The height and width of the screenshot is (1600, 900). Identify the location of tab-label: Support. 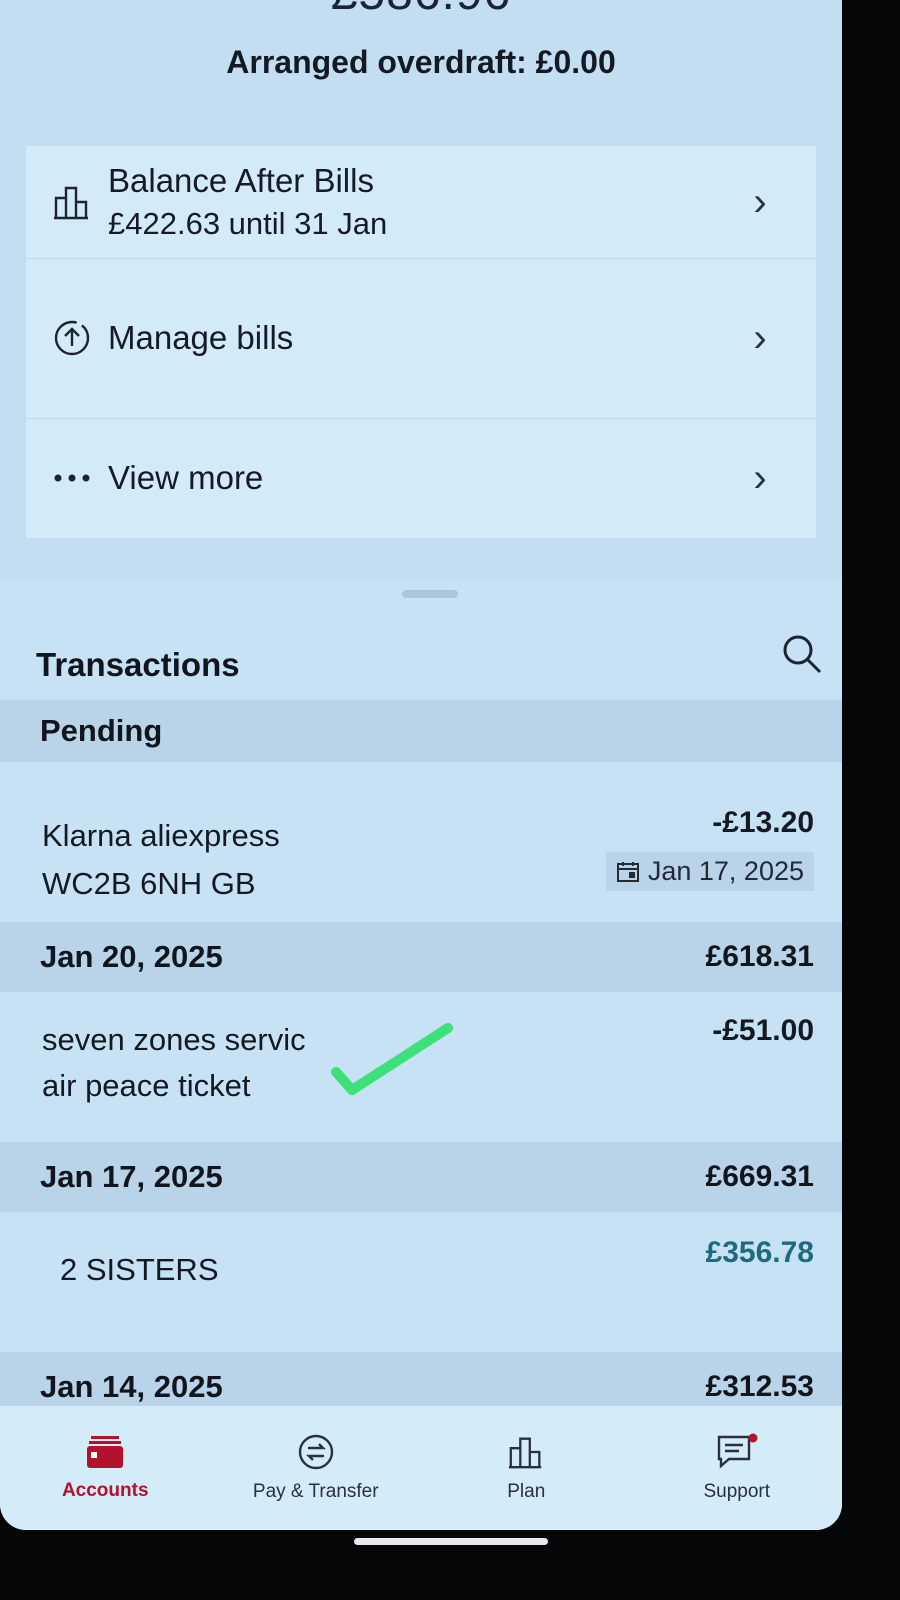
(737, 1491).